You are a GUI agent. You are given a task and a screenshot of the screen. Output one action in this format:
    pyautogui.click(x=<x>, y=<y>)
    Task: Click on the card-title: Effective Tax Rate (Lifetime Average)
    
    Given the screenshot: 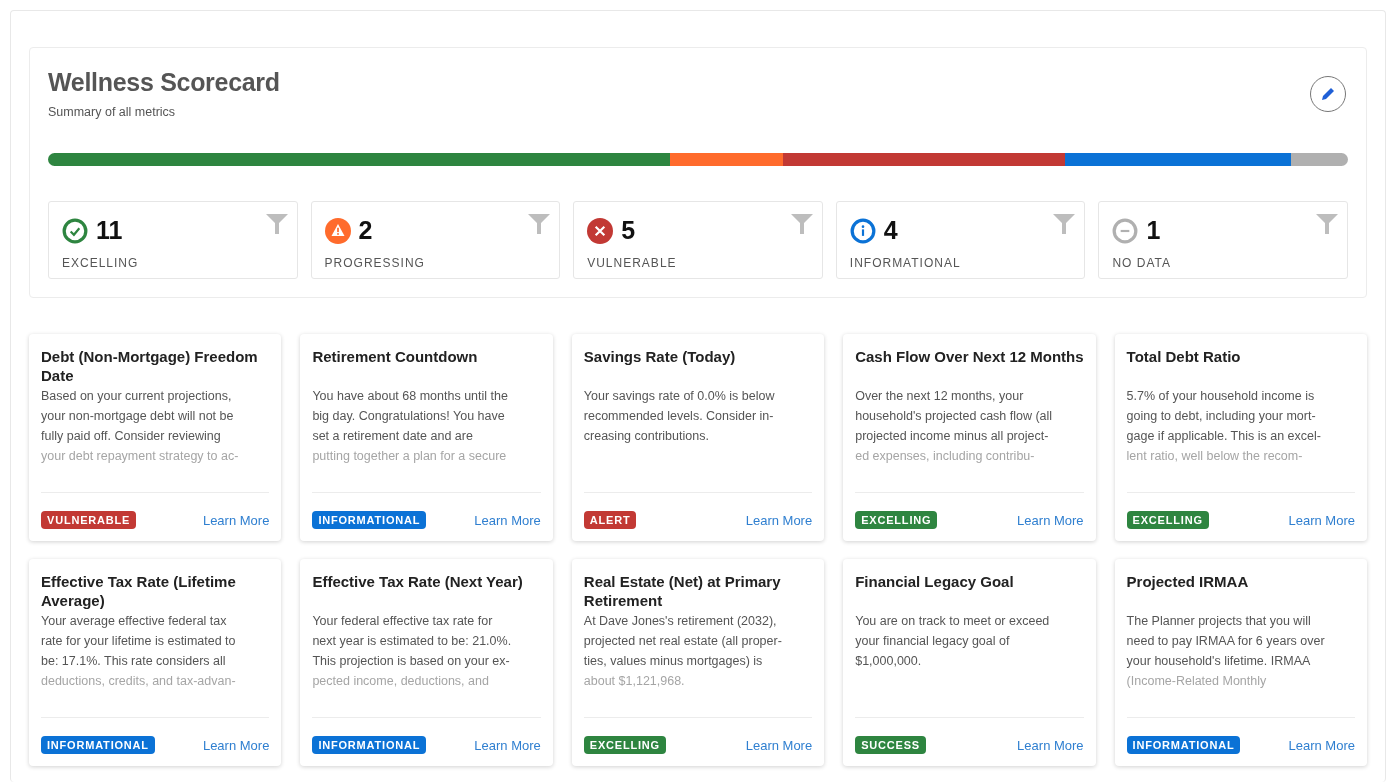 What is the action you would take?
    pyautogui.click(x=139, y=591)
    